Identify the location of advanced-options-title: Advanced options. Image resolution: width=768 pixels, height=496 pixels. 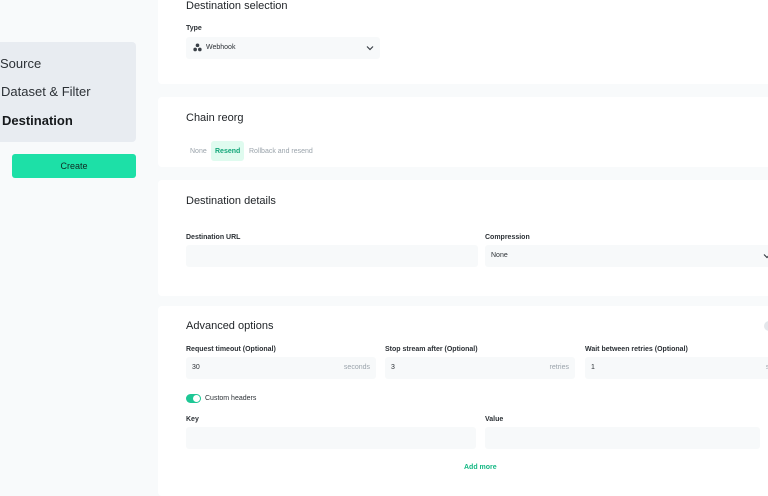
(230, 326).